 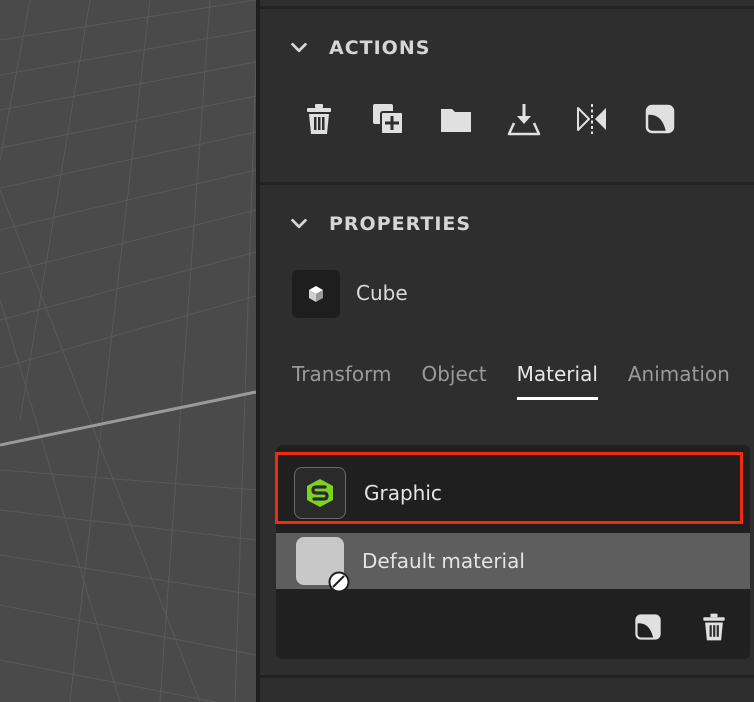 I want to click on drop-to-ground-icon, so click(x=524, y=120).